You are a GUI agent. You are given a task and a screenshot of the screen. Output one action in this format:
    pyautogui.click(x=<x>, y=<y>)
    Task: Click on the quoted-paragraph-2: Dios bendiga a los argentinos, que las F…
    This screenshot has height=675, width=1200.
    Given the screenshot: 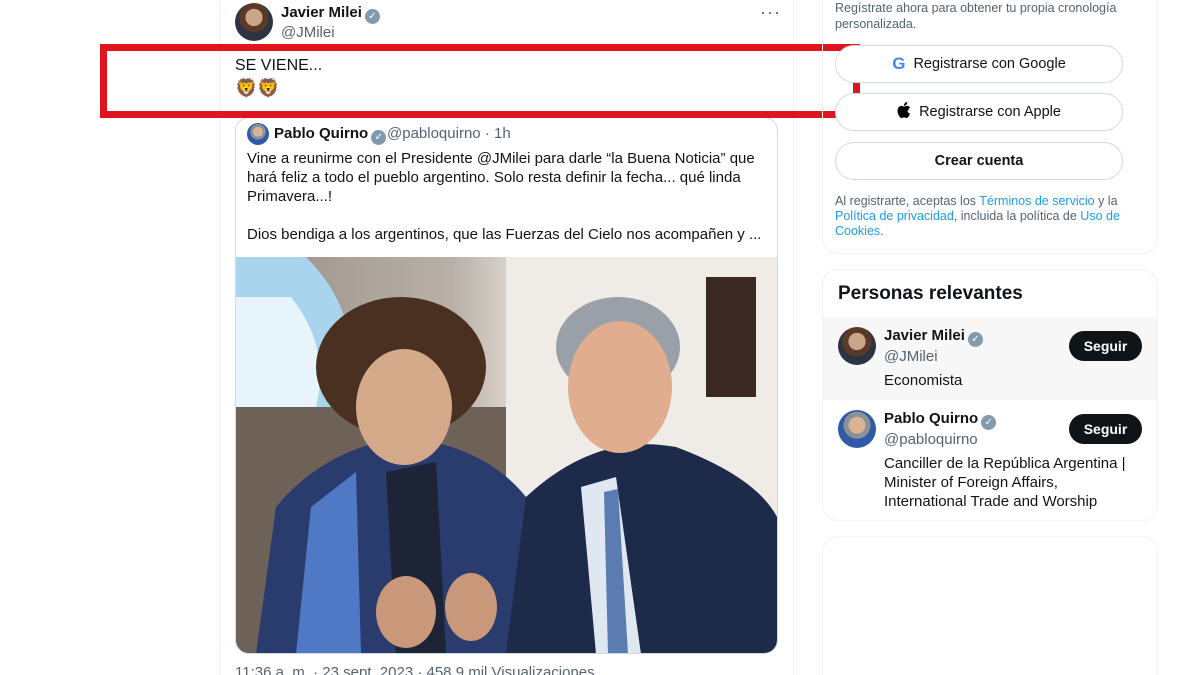 What is the action you would take?
    pyautogui.click(x=504, y=234)
    